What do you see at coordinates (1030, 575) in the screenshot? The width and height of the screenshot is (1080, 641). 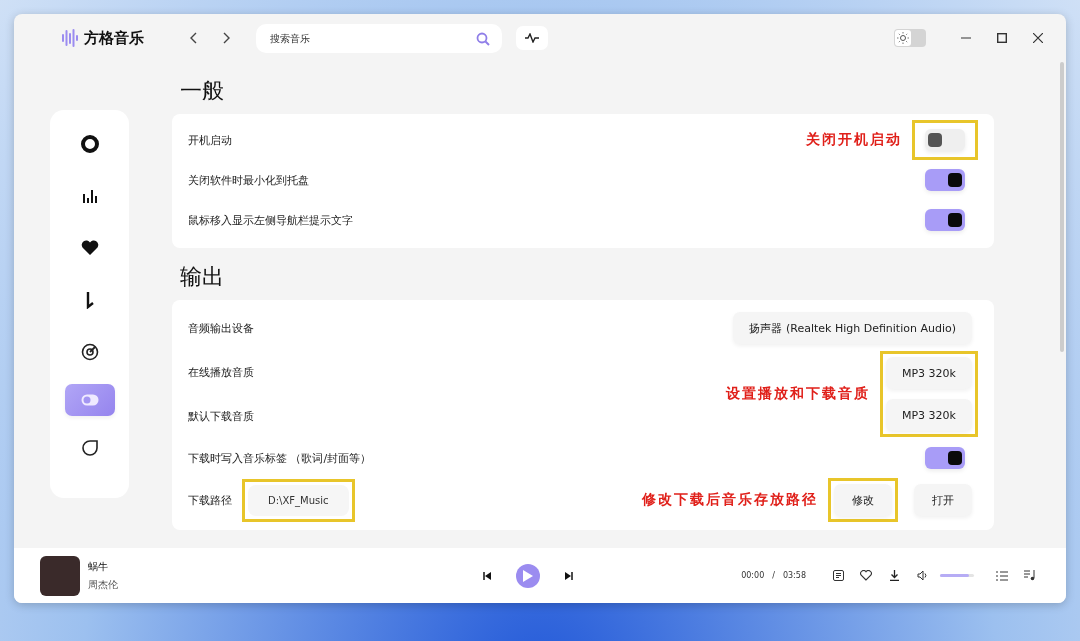 I see `music-list-icon` at bounding box center [1030, 575].